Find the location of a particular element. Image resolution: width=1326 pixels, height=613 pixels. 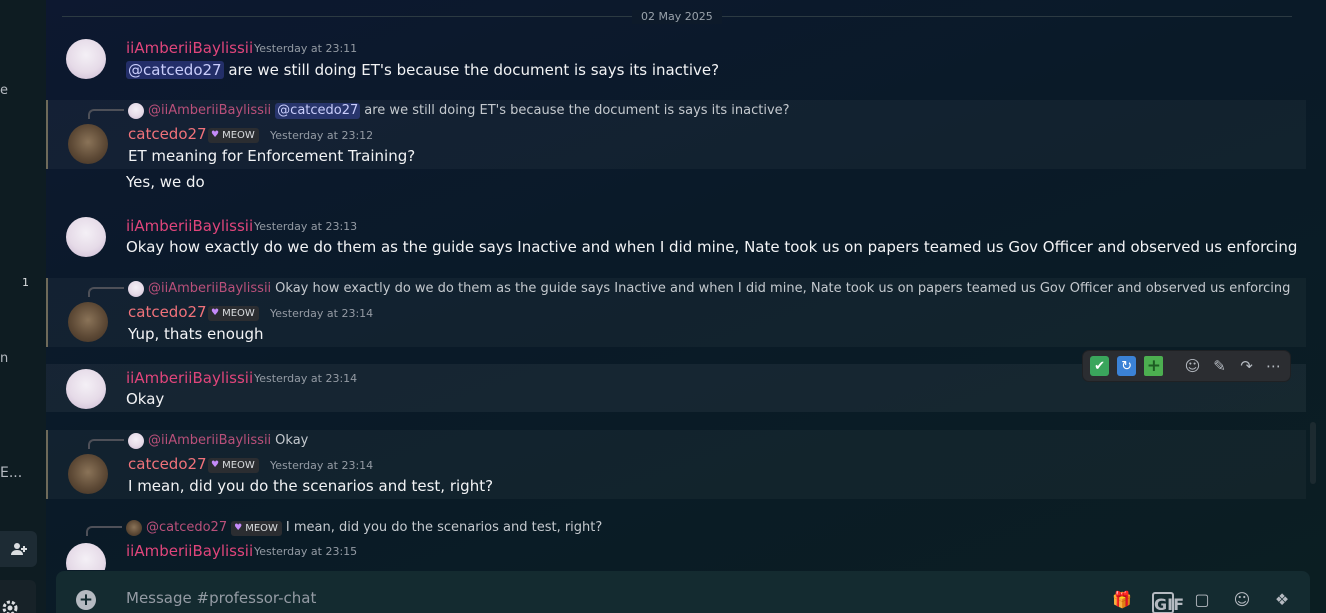

person-add-icon is located at coordinates (18, 549).